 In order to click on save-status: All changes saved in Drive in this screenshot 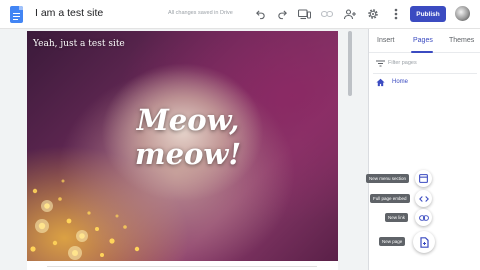, I will do `click(200, 13)`.